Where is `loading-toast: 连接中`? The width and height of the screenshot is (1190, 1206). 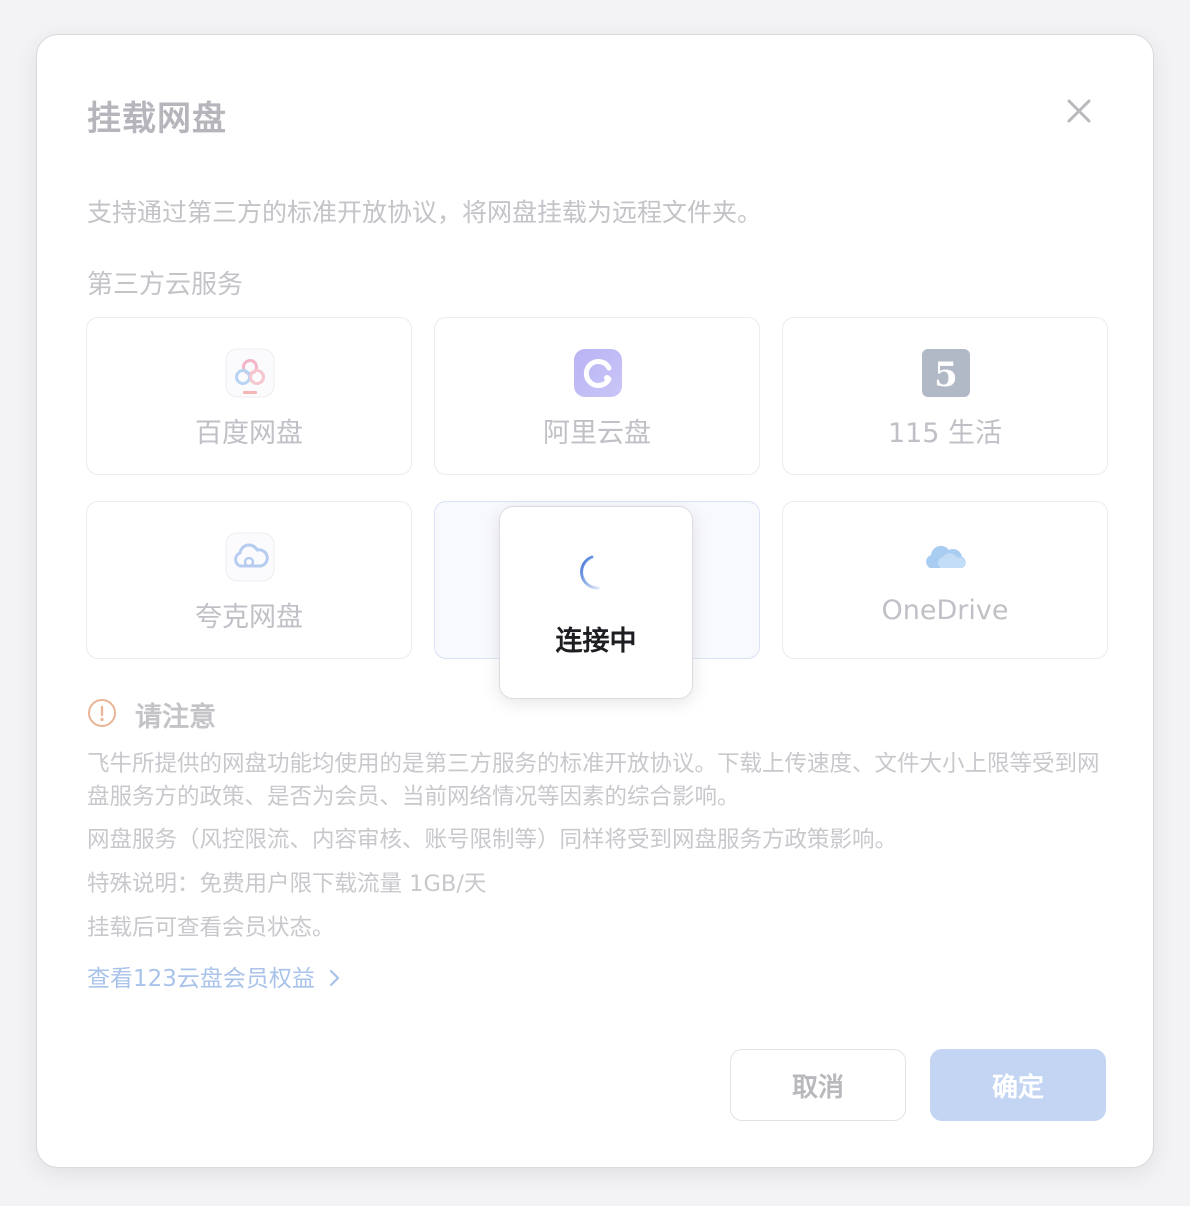
loading-toast: 连接中 is located at coordinates (596, 602).